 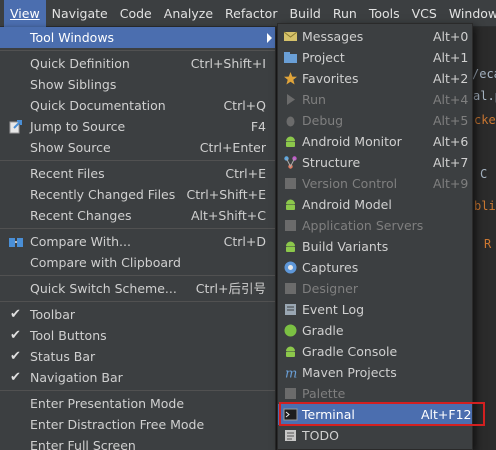 What do you see at coordinates (80, 13) in the screenshot?
I see `menu-navigate: Navigate` at bounding box center [80, 13].